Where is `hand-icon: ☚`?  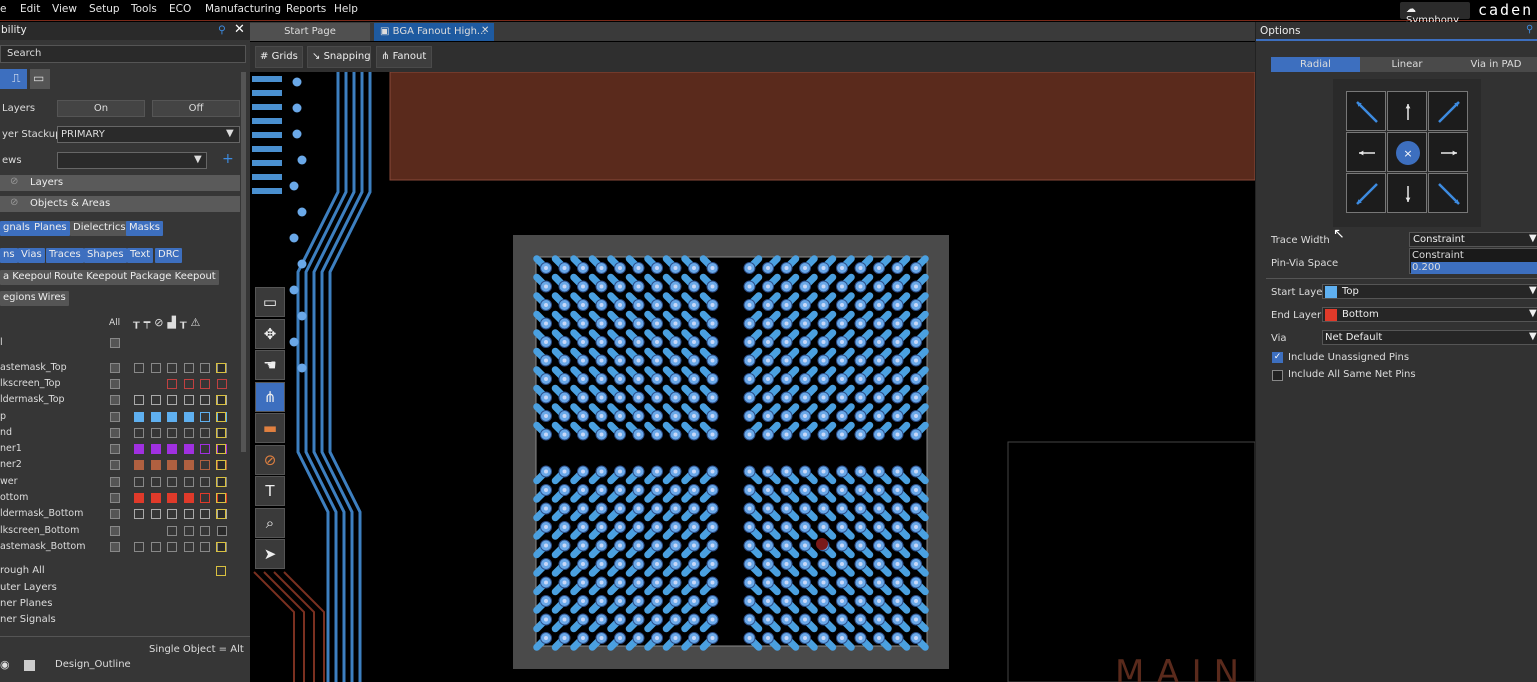
hand-icon: ☚ is located at coordinates (270, 365).